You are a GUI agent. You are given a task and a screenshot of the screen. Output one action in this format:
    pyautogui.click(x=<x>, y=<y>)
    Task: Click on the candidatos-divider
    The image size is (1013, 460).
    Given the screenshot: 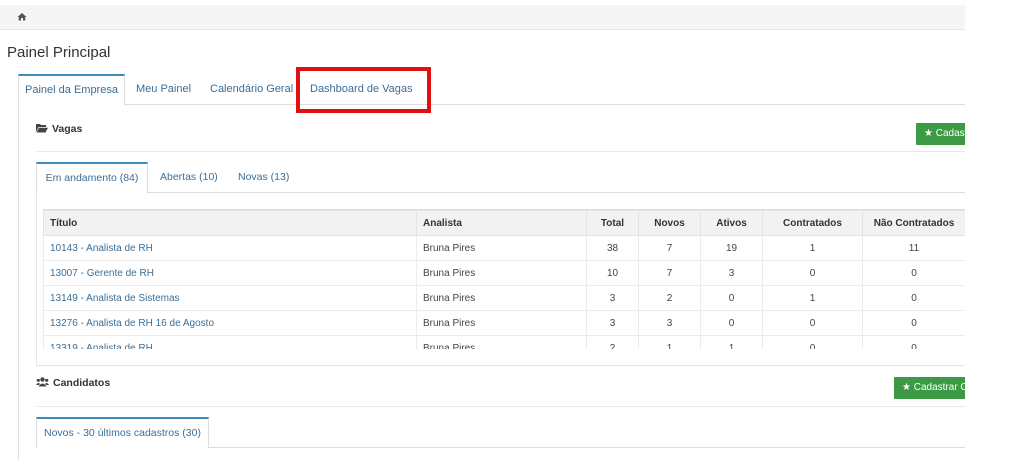 What is the action you would take?
    pyautogui.click(x=500, y=406)
    